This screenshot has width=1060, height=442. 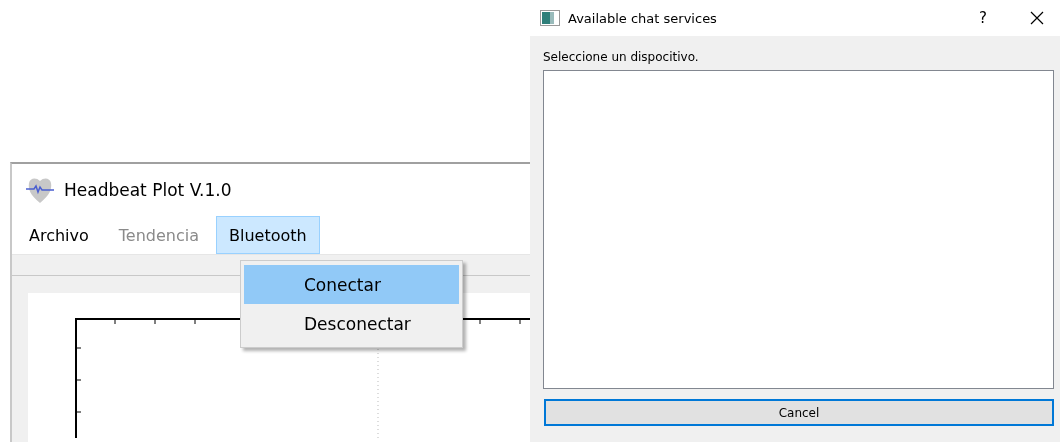 What do you see at coordinates (1037, 18) in the screenshot?
I see `close-icon` at bounding box center [1037, 18].